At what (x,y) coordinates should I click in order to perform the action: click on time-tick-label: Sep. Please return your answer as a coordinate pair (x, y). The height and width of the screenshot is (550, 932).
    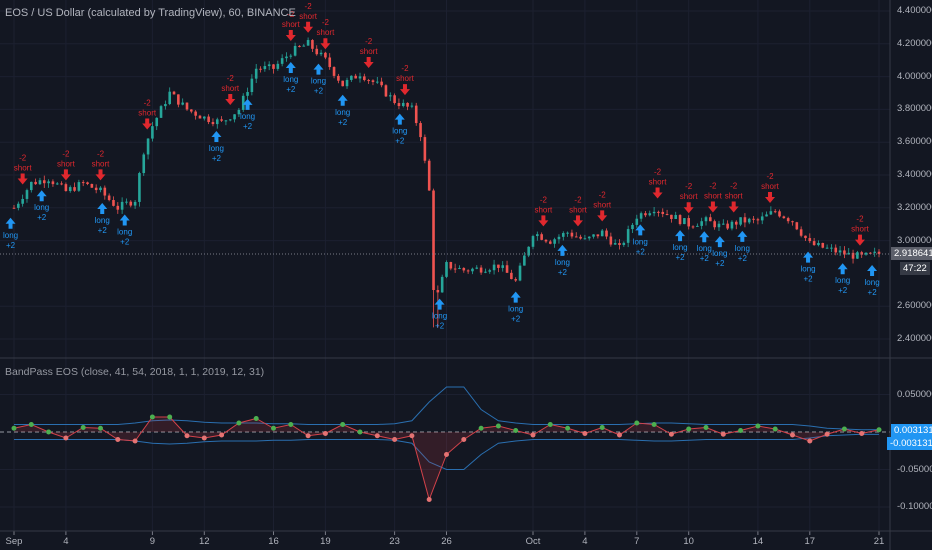
    Looking at the image, I should click on (14, 541).